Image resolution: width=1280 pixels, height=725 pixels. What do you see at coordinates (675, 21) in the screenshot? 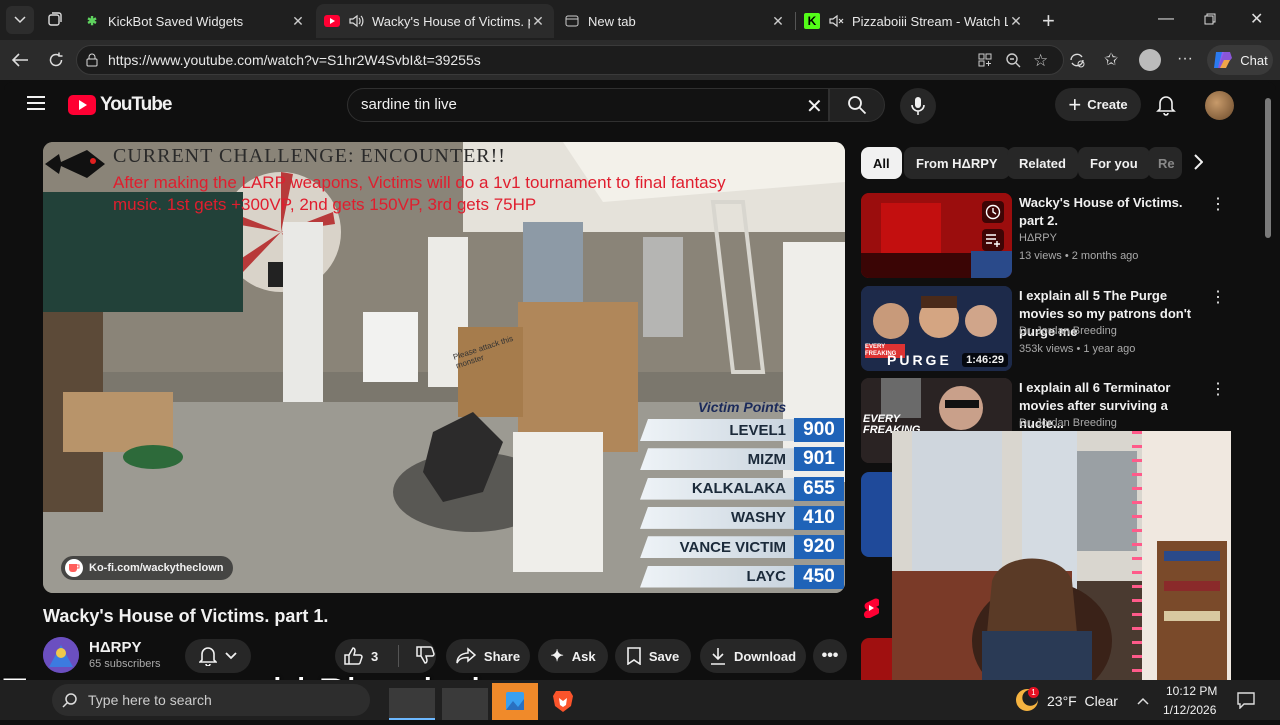
I see `tab-new: New tab ✕` at bounding box center [675, 21].